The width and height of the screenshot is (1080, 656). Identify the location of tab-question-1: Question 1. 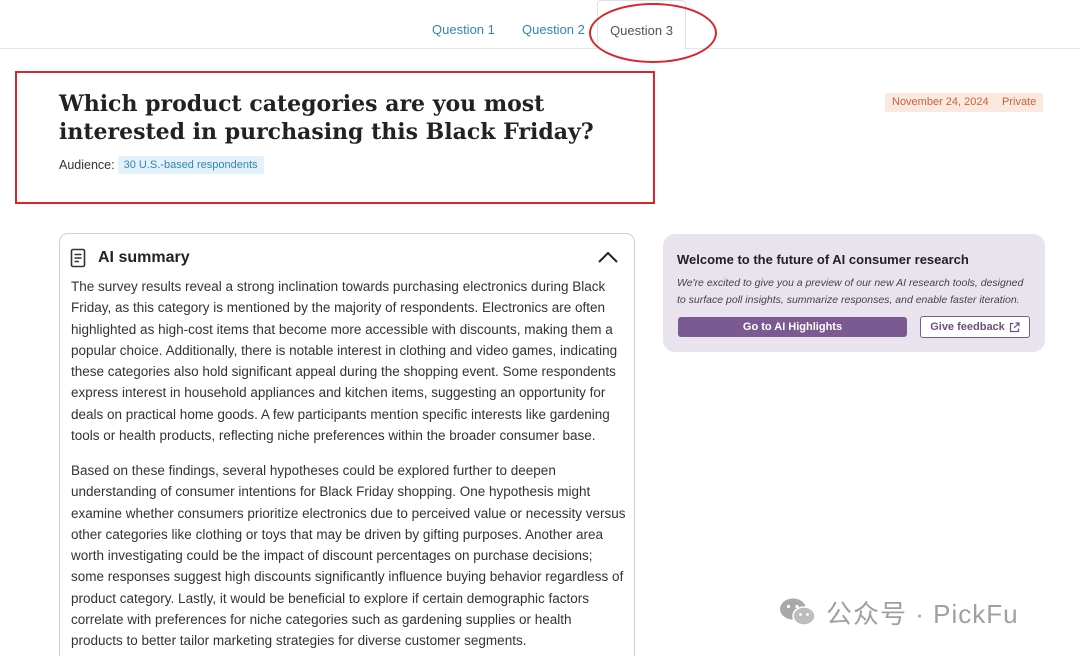
(463, 24).